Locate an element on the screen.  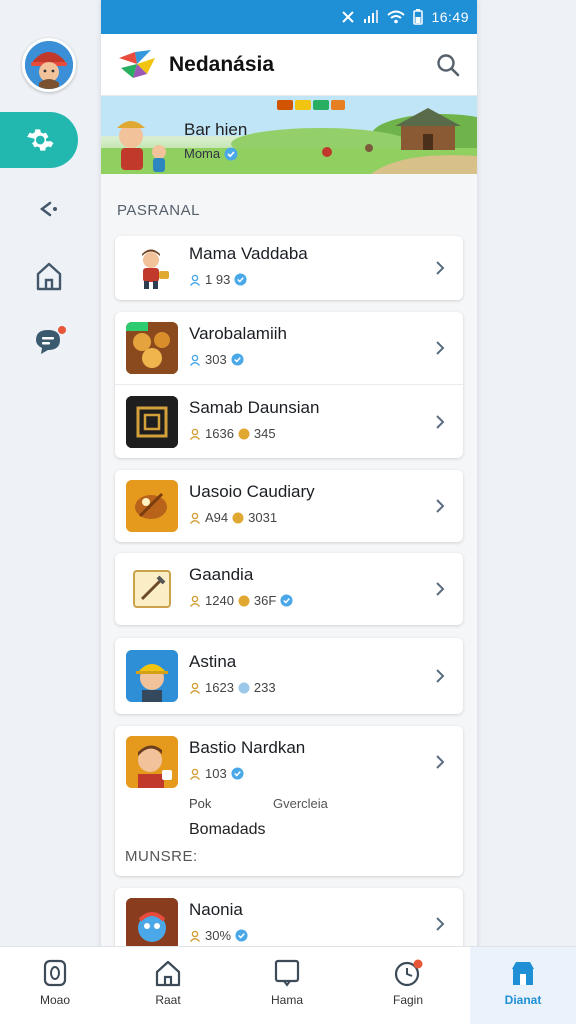
rail-back-button is located at coordinates (49, 209).